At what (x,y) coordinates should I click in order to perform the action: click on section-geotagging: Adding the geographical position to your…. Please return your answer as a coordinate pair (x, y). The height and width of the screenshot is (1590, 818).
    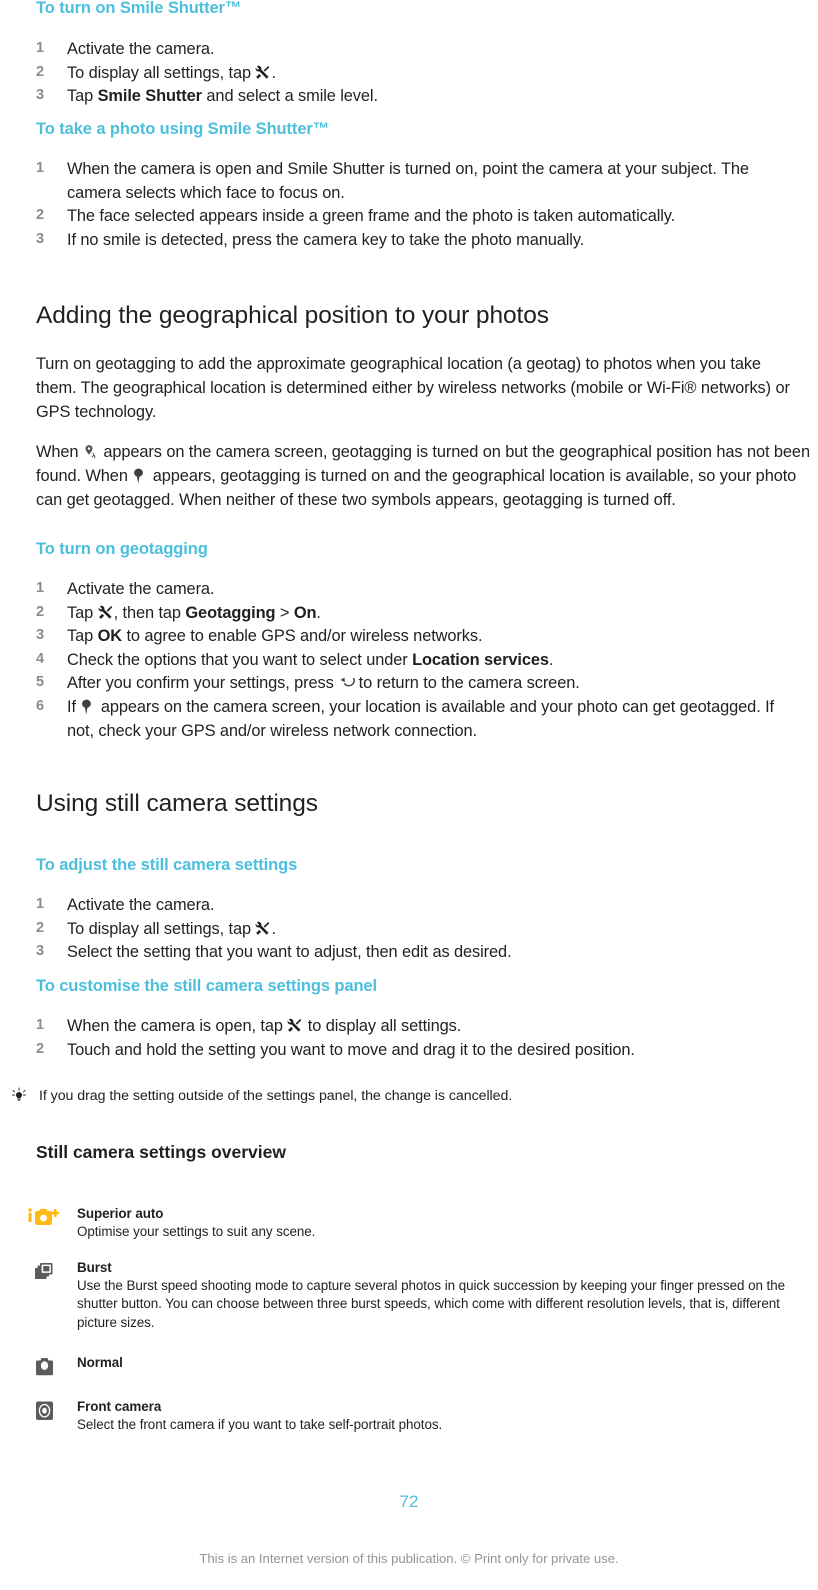
    Looking at the image, I should click on (423, 407).